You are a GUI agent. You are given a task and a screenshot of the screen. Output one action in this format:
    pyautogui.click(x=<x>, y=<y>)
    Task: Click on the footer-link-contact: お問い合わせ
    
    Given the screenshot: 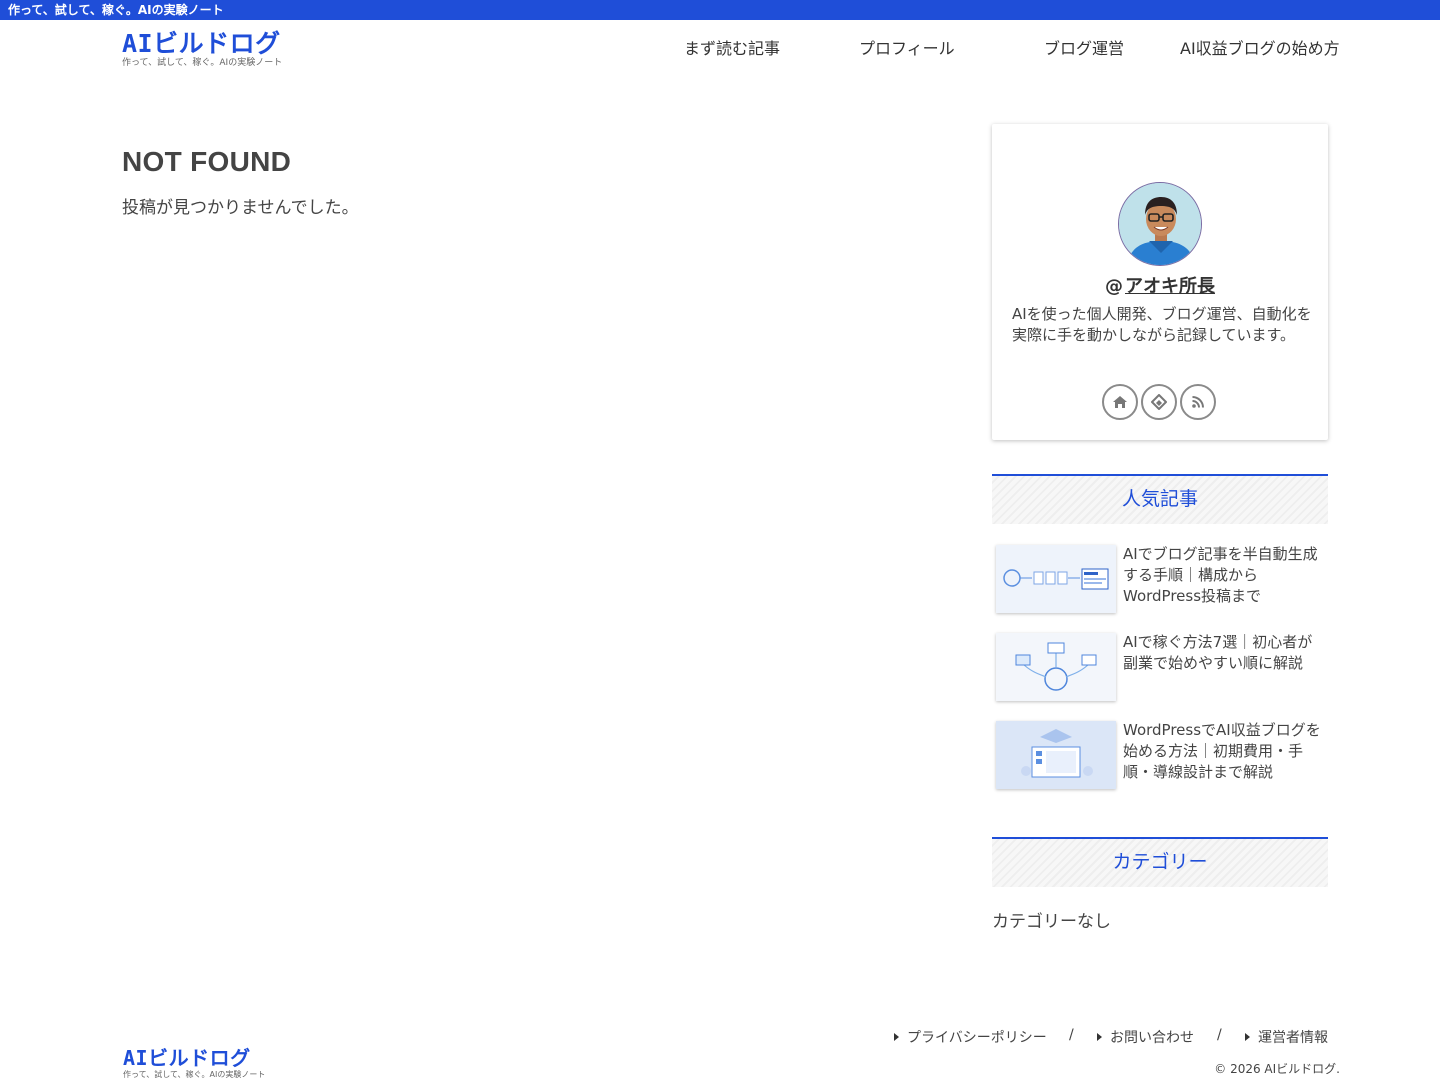 What is the action you would take?
    pyautogui.click(x=1145, y=1037)
    